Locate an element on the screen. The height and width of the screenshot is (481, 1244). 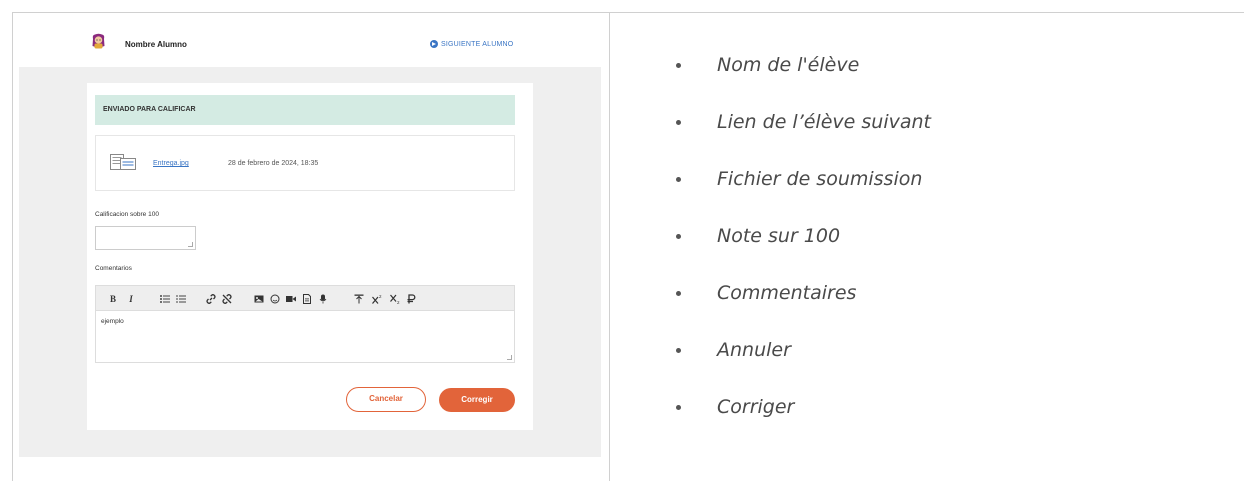
microphone-icon is located at coordinates (323, 299).